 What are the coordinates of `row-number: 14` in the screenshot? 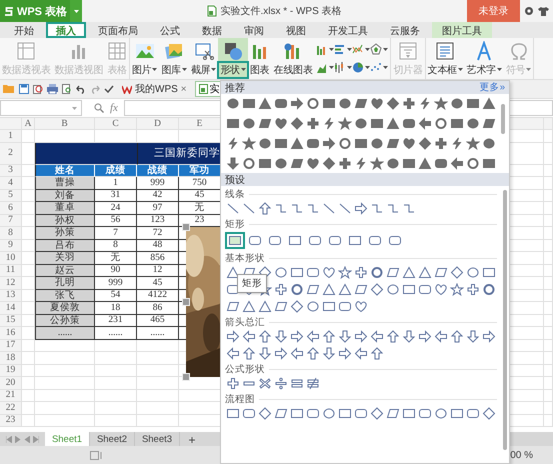 It's located at (11, 308).